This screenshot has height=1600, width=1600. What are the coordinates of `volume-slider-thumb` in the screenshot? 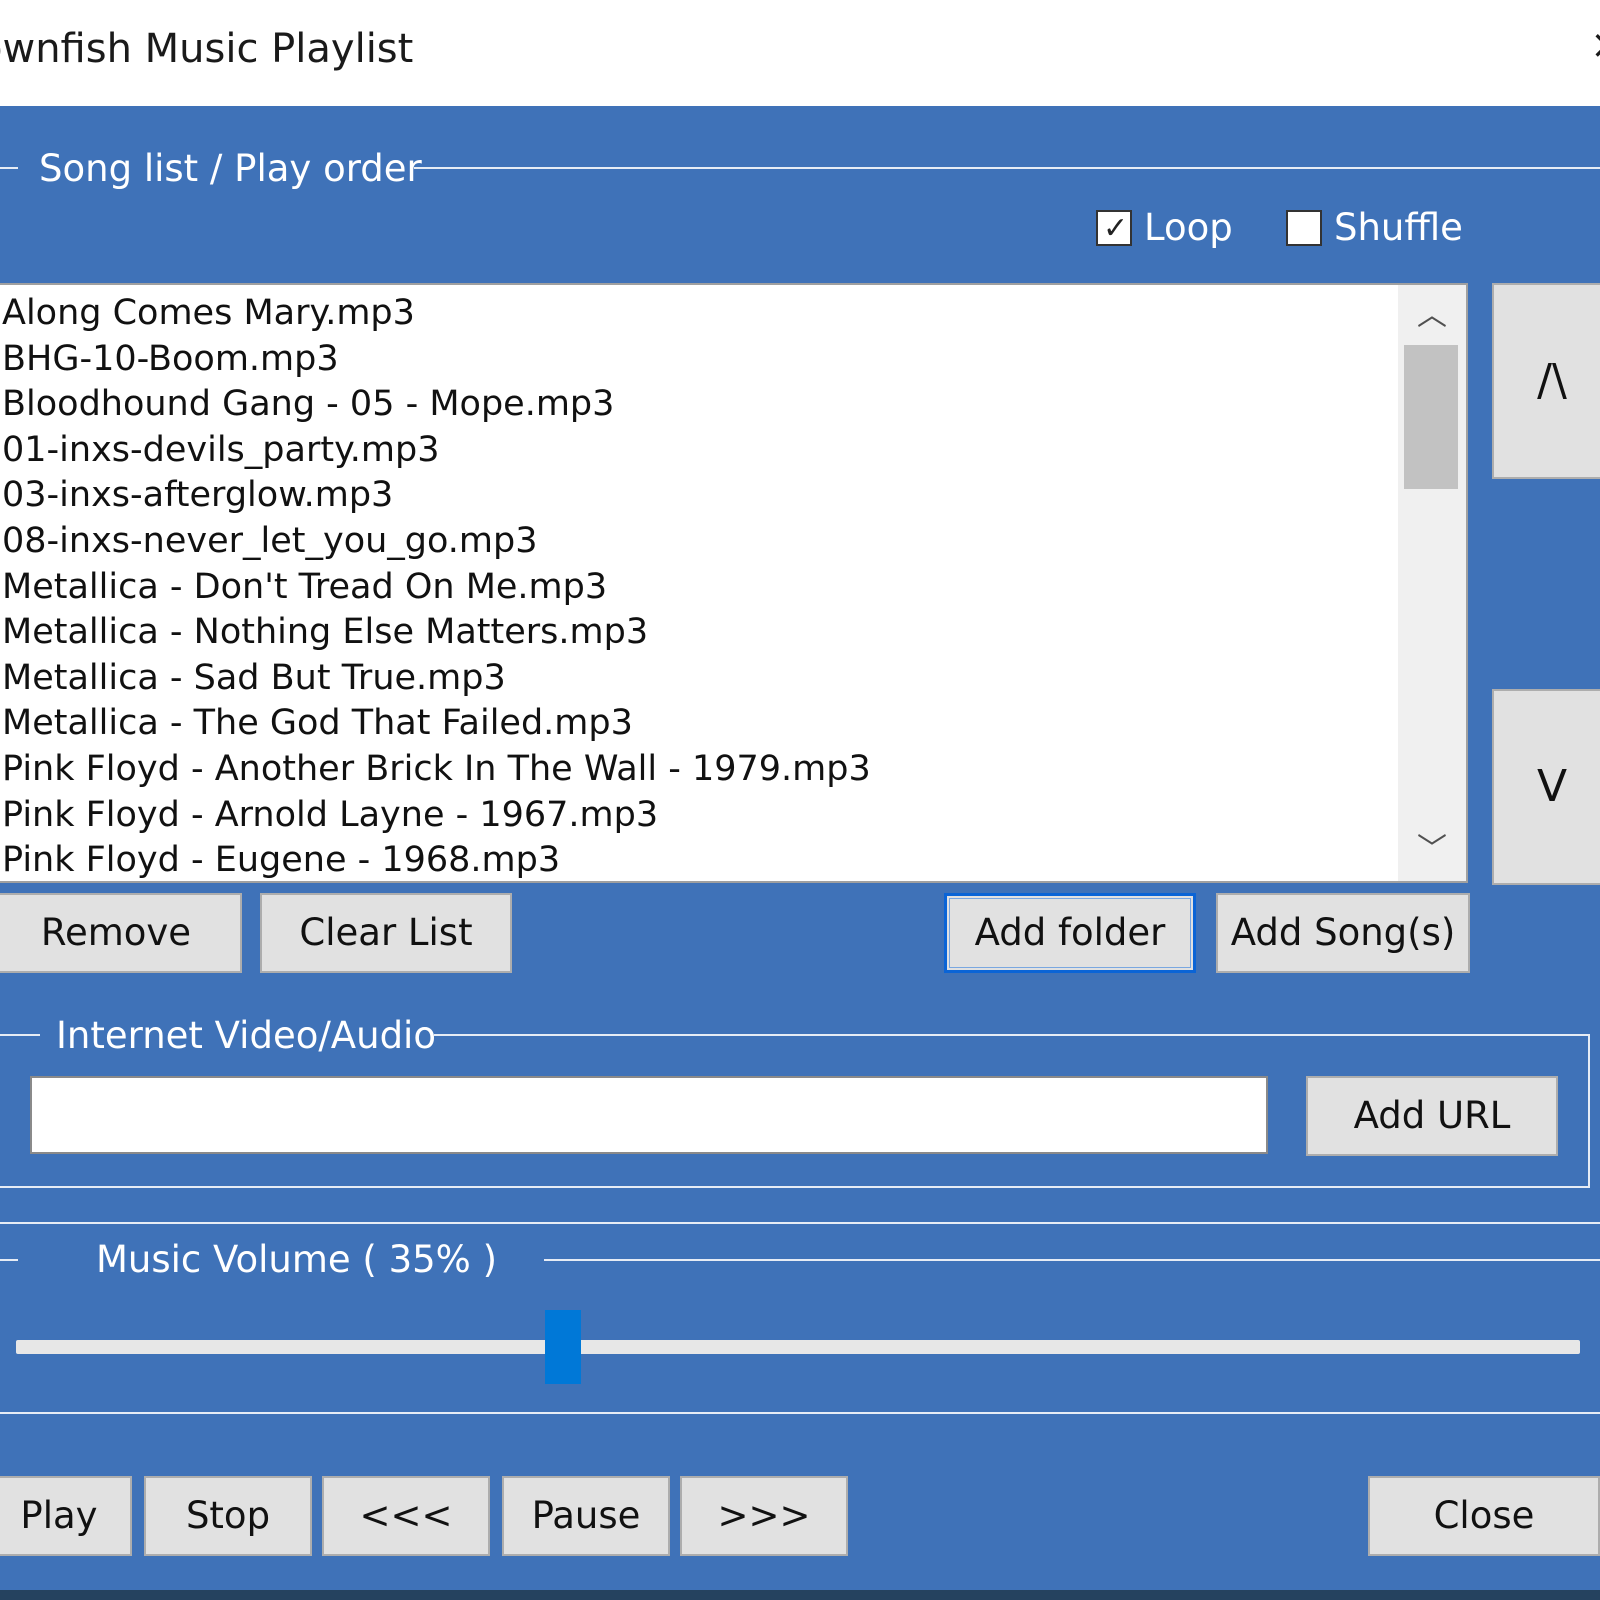 It's located at (563, 1347).